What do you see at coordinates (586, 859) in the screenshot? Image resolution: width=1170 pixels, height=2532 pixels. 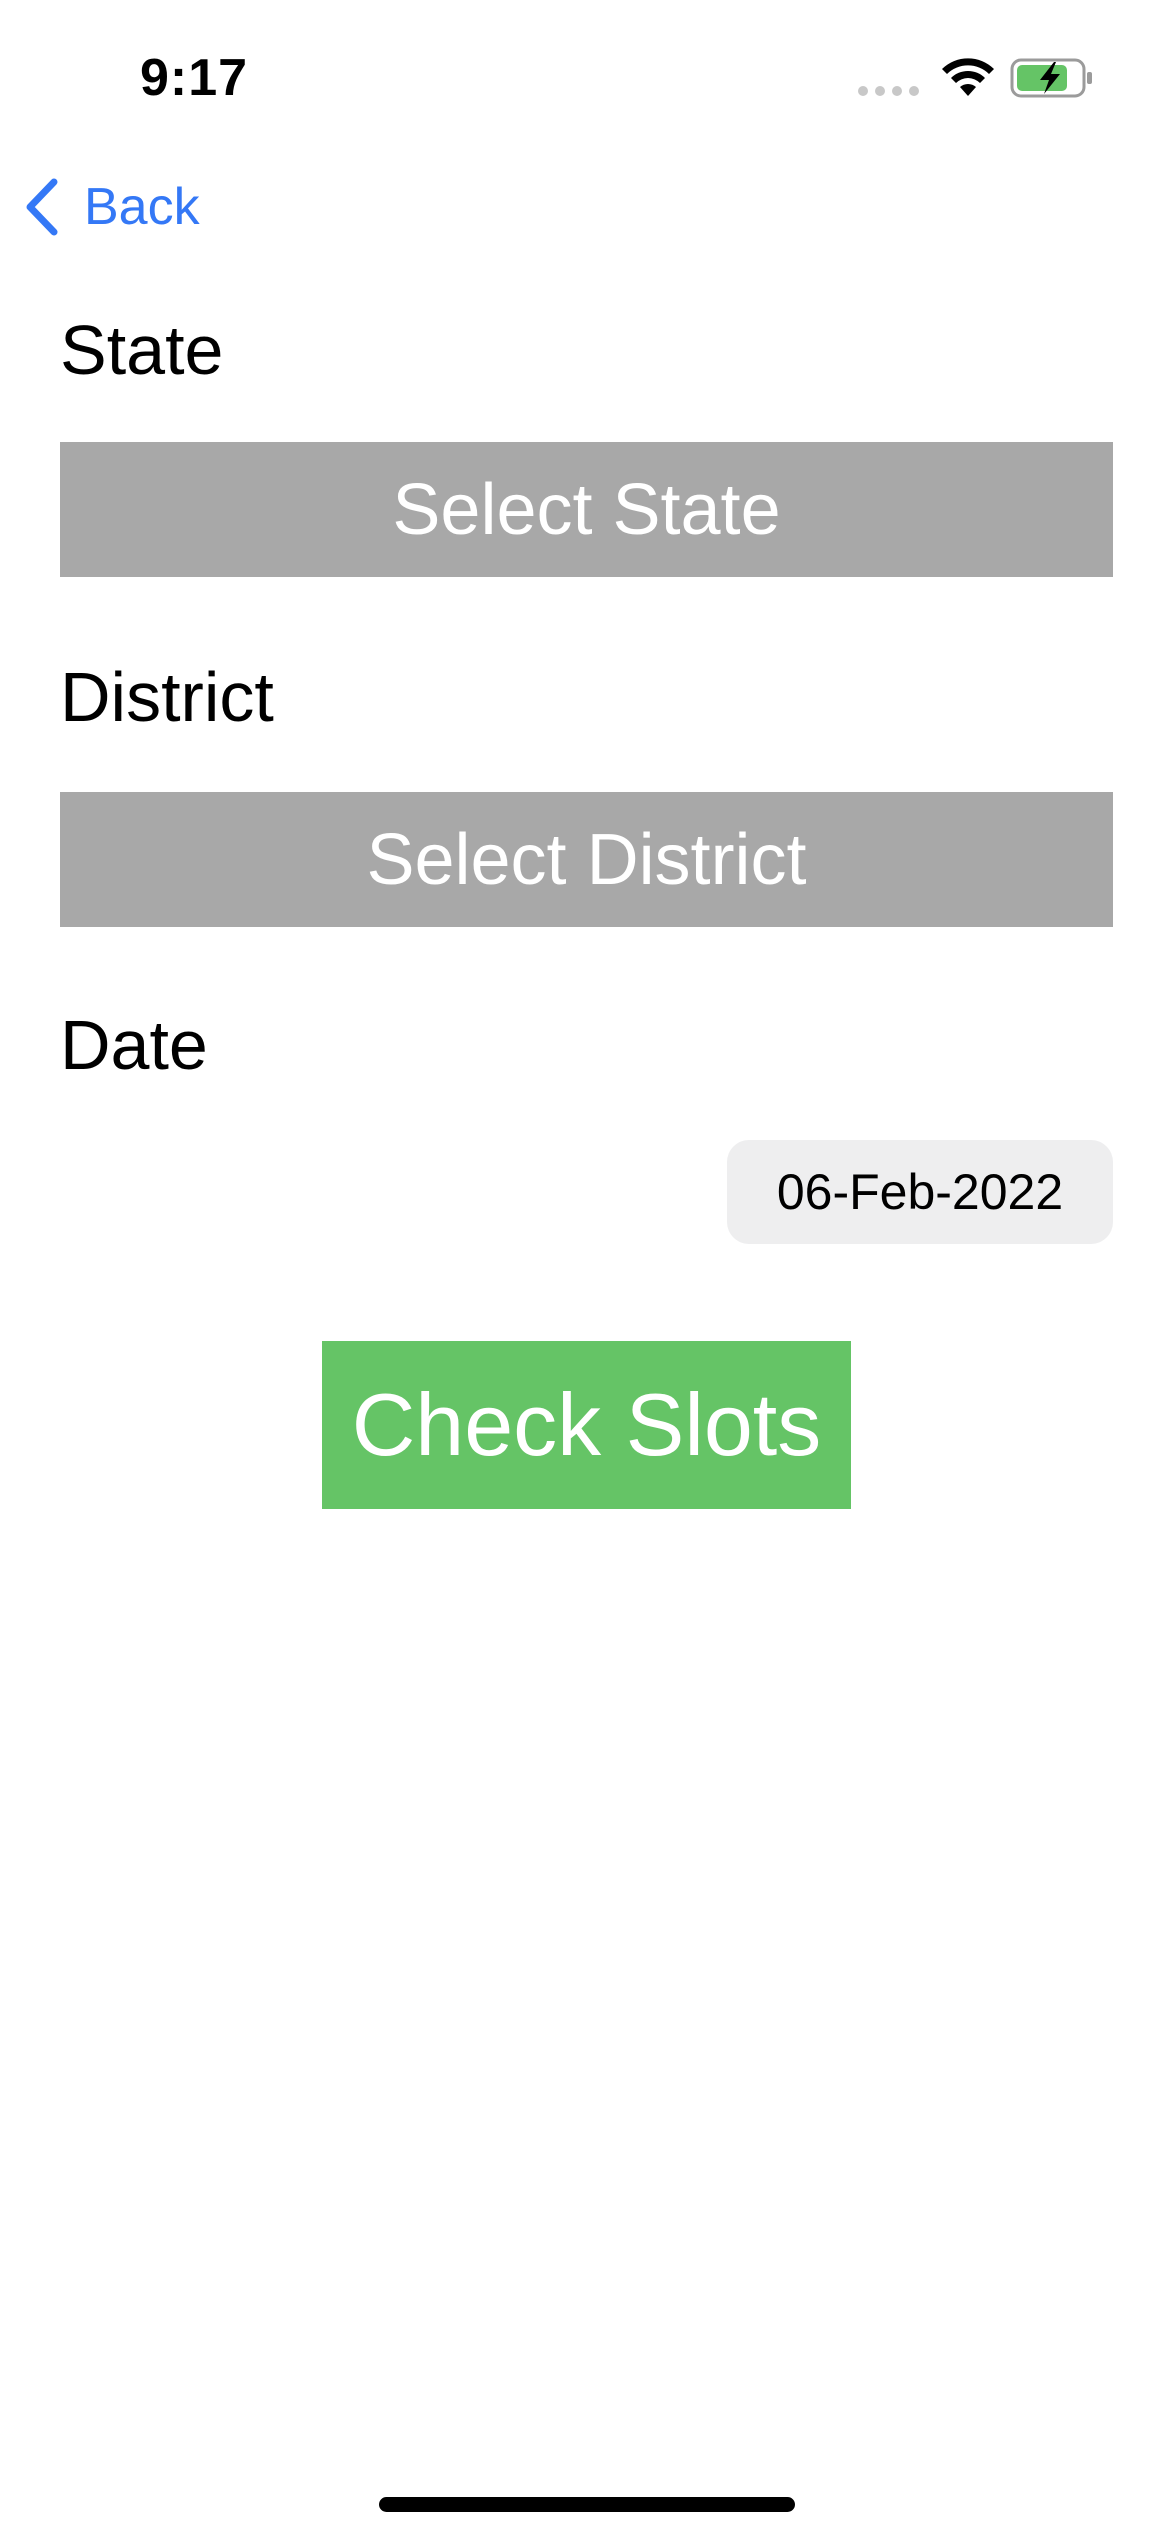 I see `select-district-button: Select District` at bounding box center [586, 859].